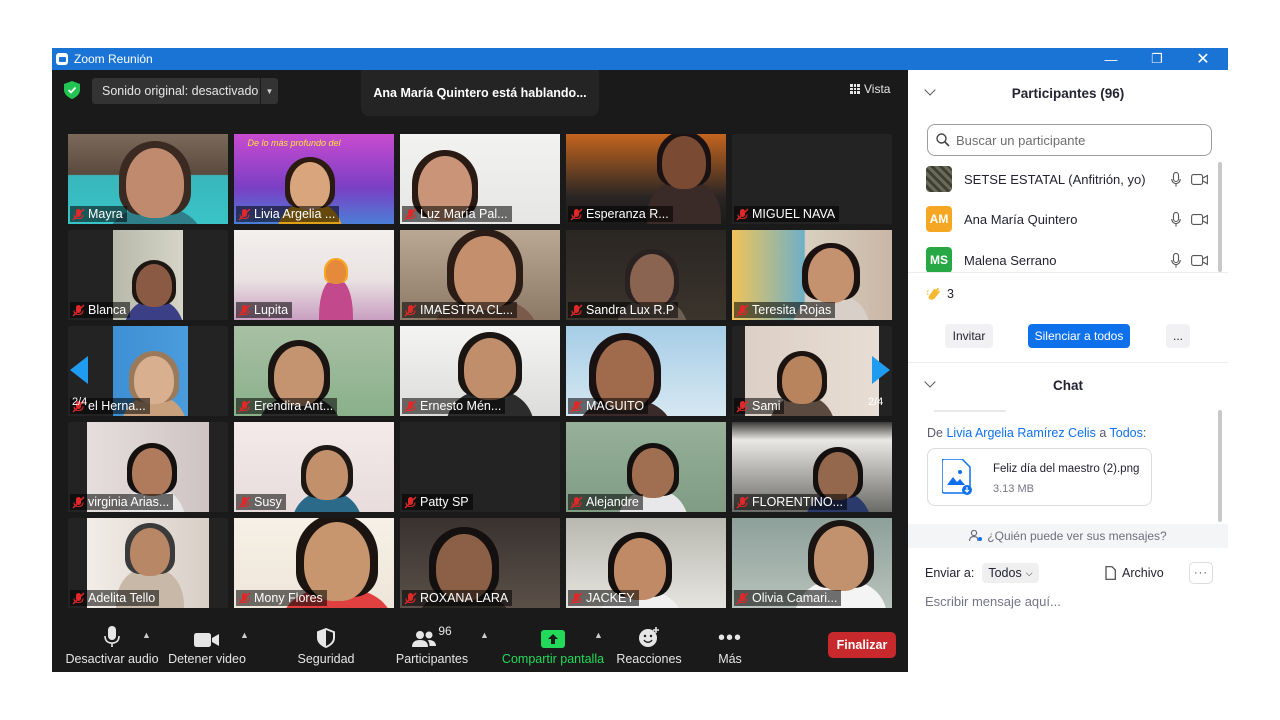 The width and height of the screenshot is (1280, 720). Describe the element at coordinates (1077, 536) in the screenshot. I see `who-can-see-label: ¿Quién puede ver sus mensajes?` at that location.